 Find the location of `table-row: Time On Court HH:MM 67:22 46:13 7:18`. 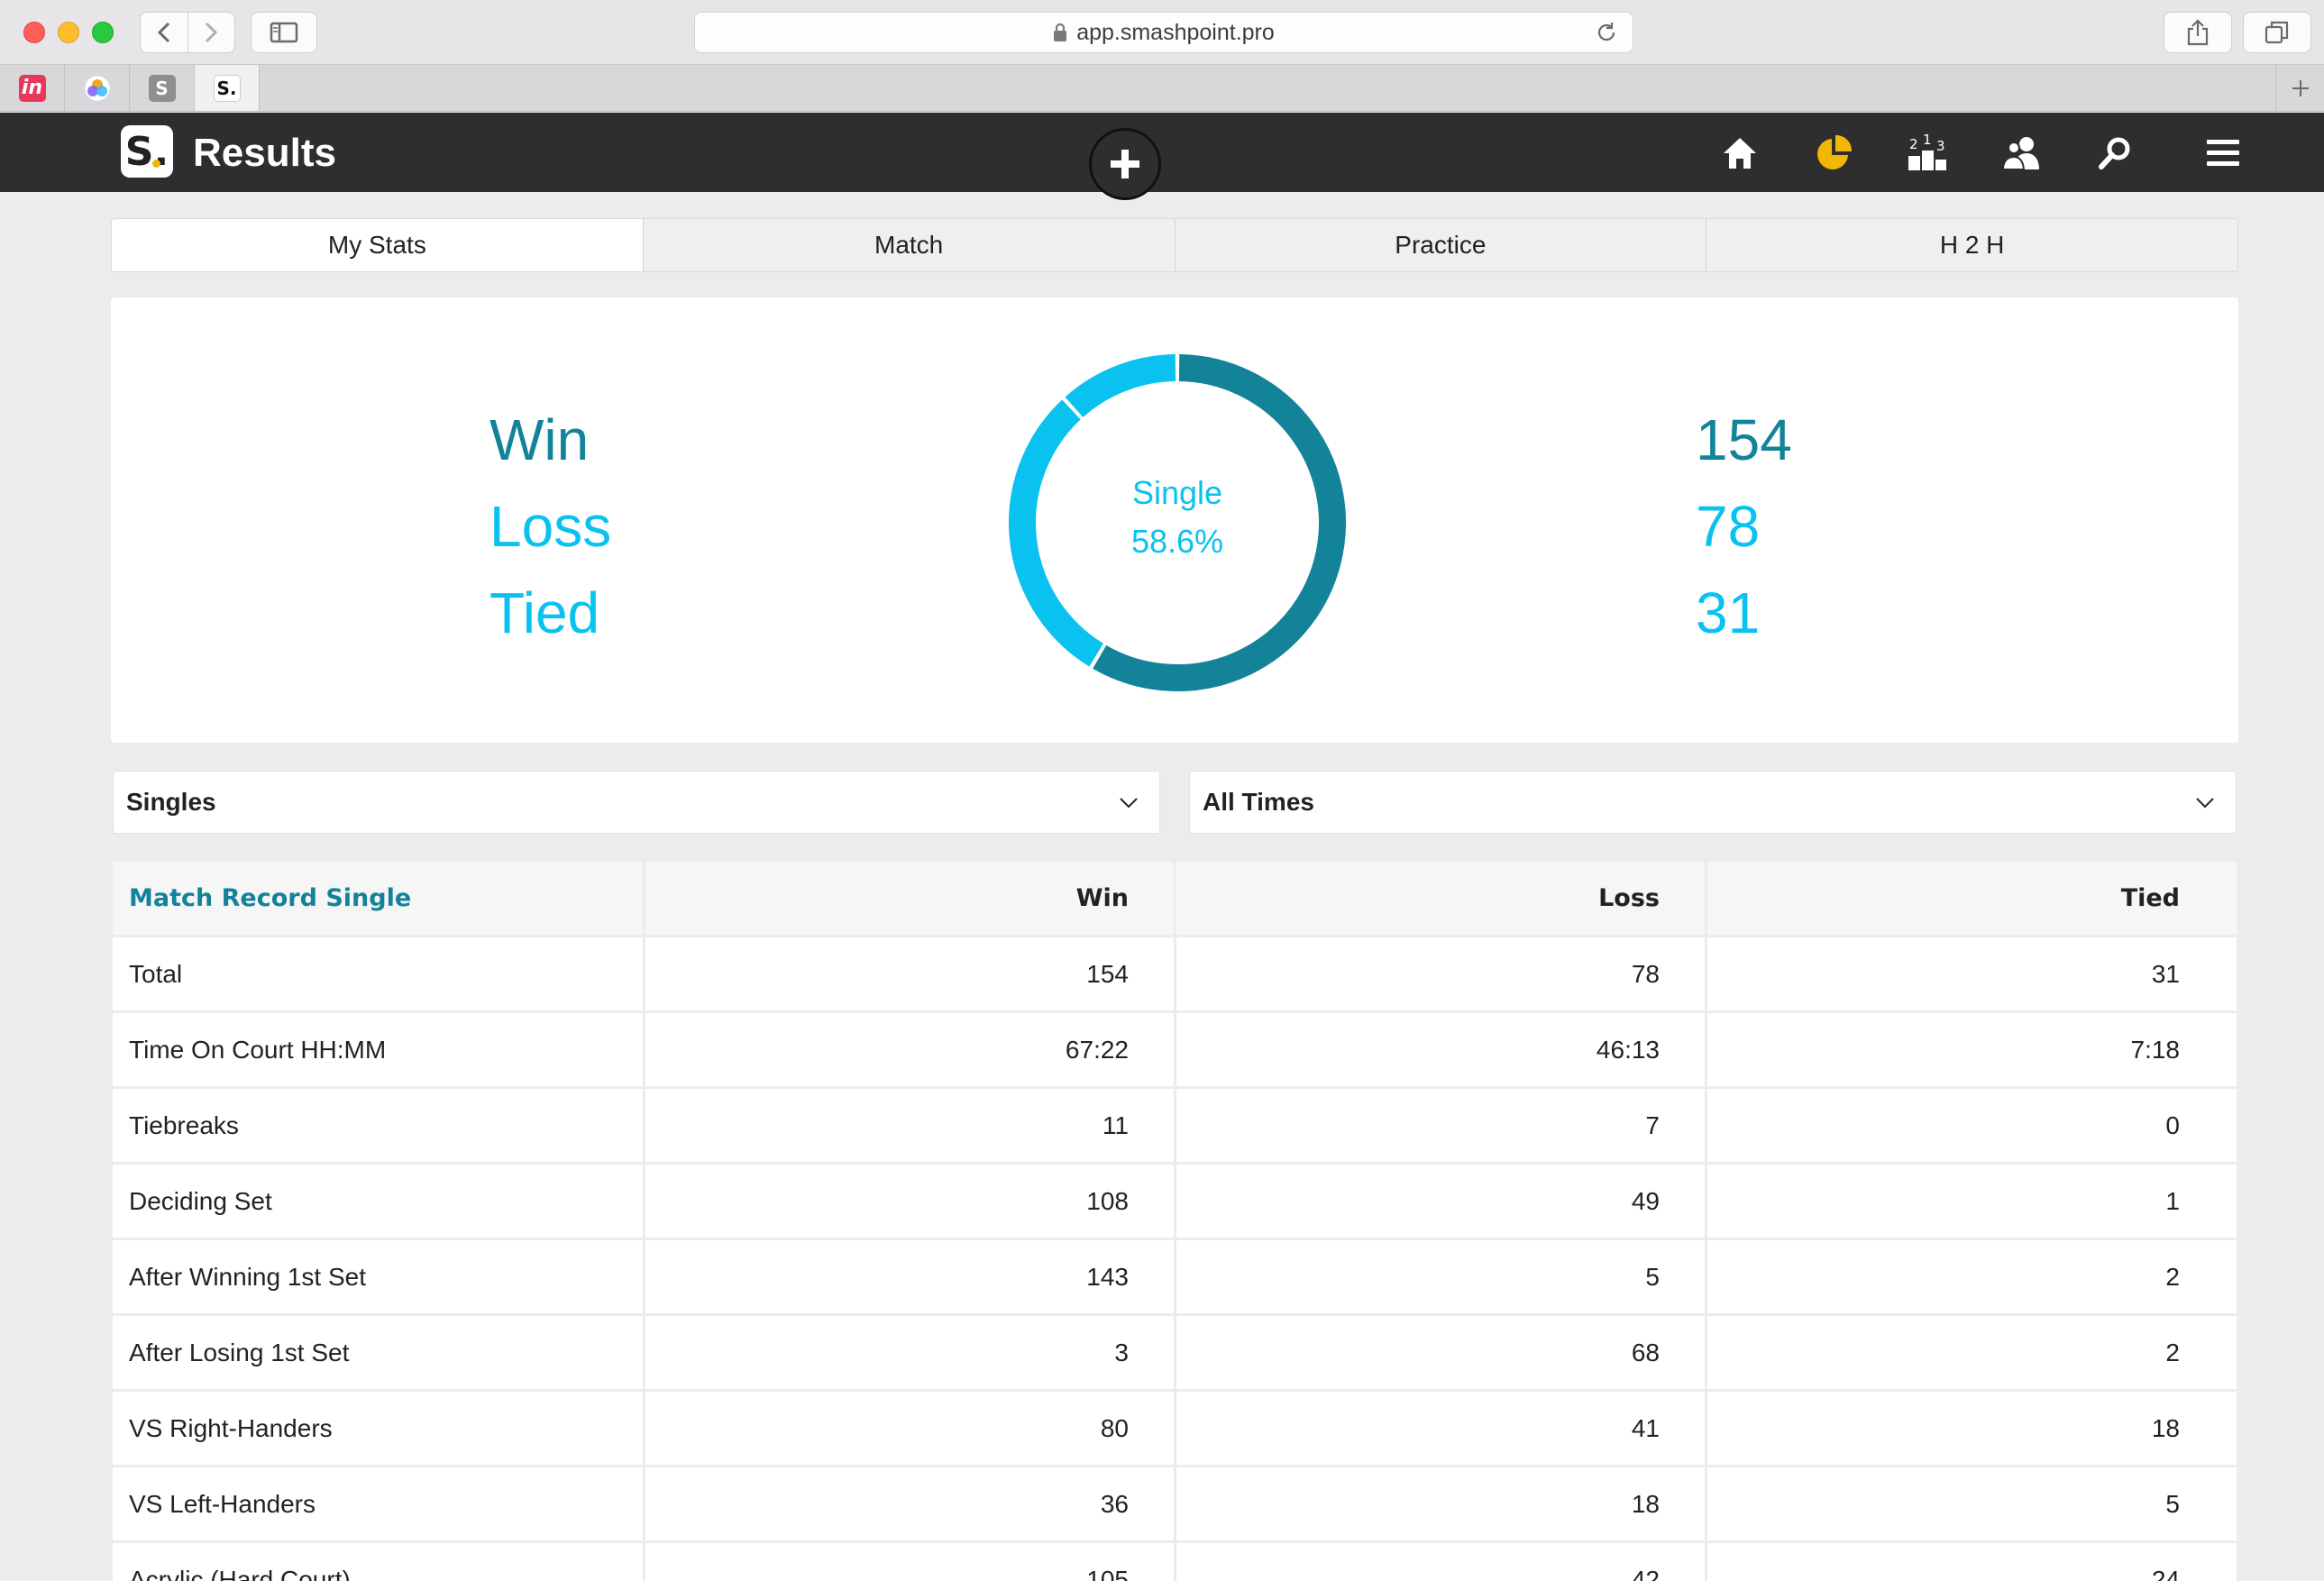

table-row: Time On Court HH:MM 67:22 46:13 7:18 is located at coordinates (1175, 1051).